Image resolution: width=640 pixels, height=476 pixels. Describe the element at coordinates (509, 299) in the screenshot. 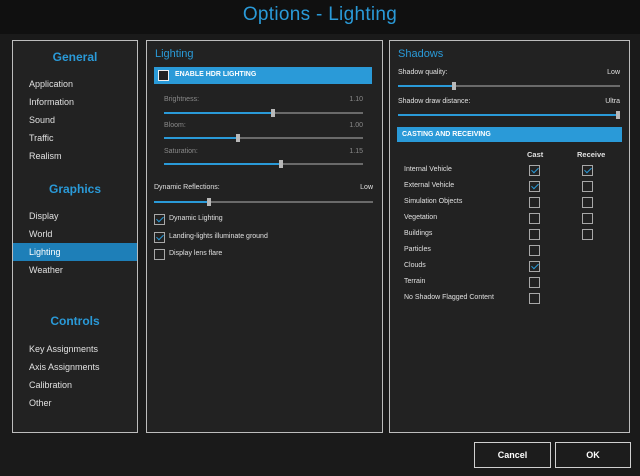

I see `shadow-row-no-shadow-flagged-content: No Shadow Flagged Content` at that location.